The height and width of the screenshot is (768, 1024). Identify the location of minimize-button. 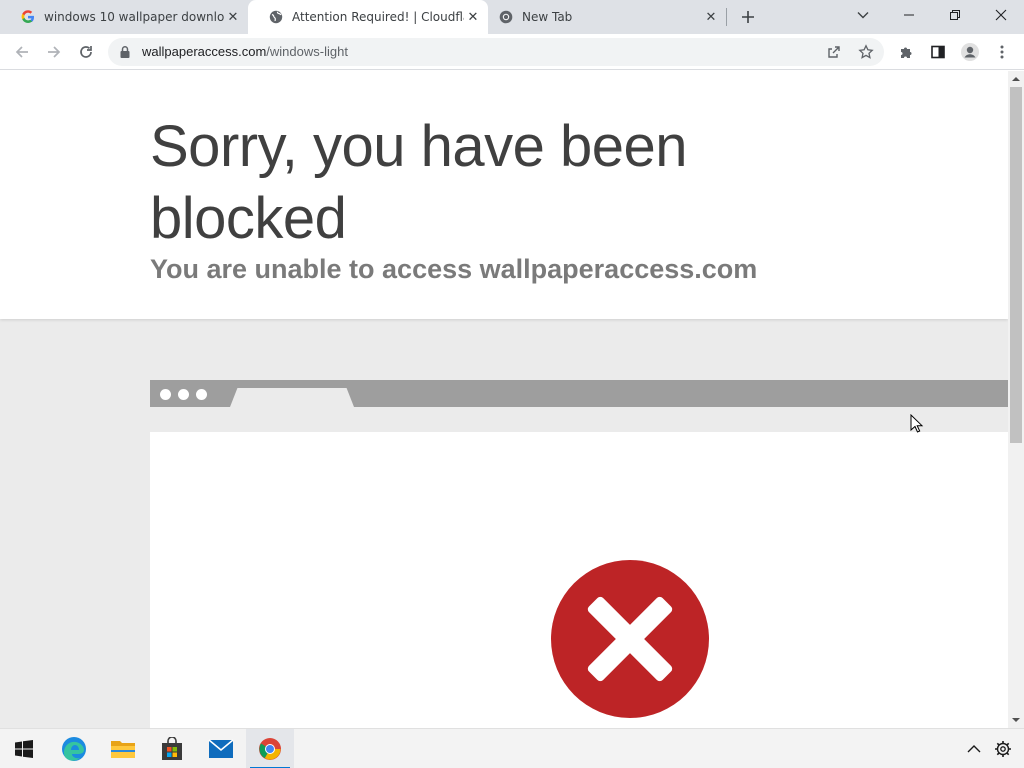
(909, 15).